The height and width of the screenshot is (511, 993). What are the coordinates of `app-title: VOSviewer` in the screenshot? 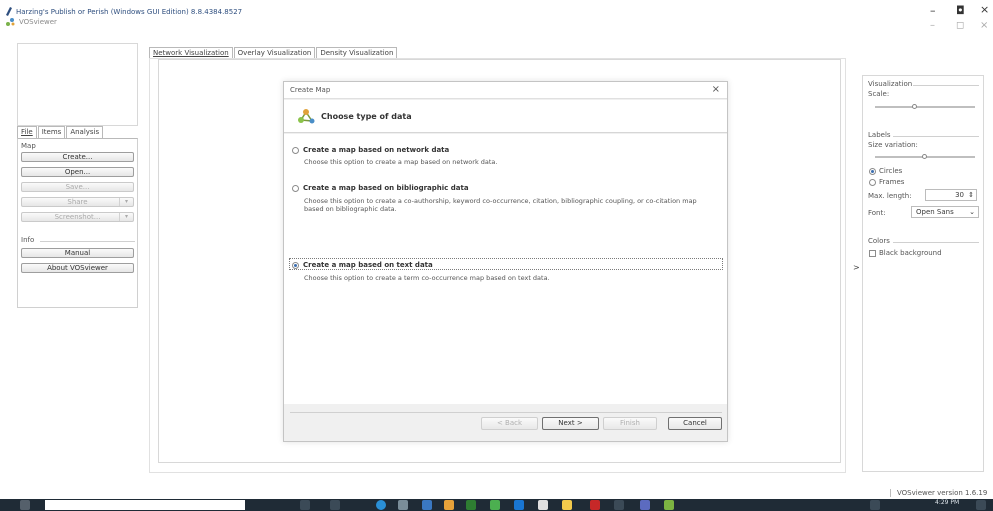 It's located at (31, 22).